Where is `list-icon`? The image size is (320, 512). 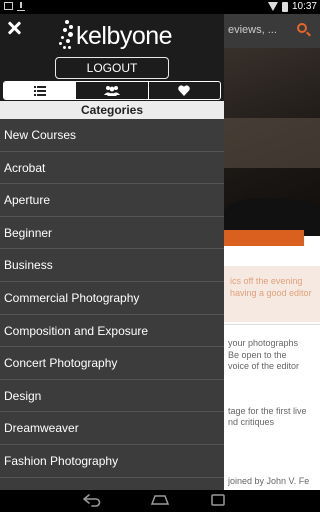 list-icon is located at coordinates (39, 90).